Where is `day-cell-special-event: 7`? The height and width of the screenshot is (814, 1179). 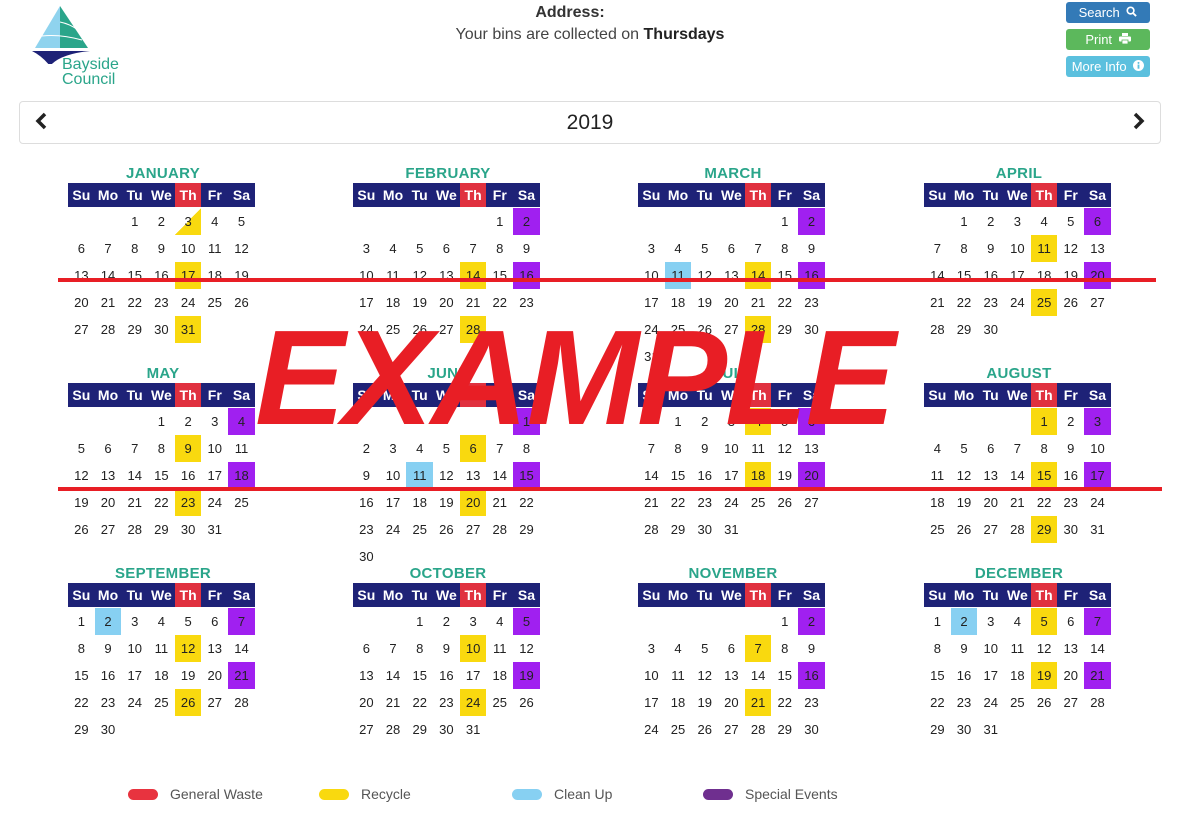 day-cell-special-event: 7 is located at coordinates (241, 621).